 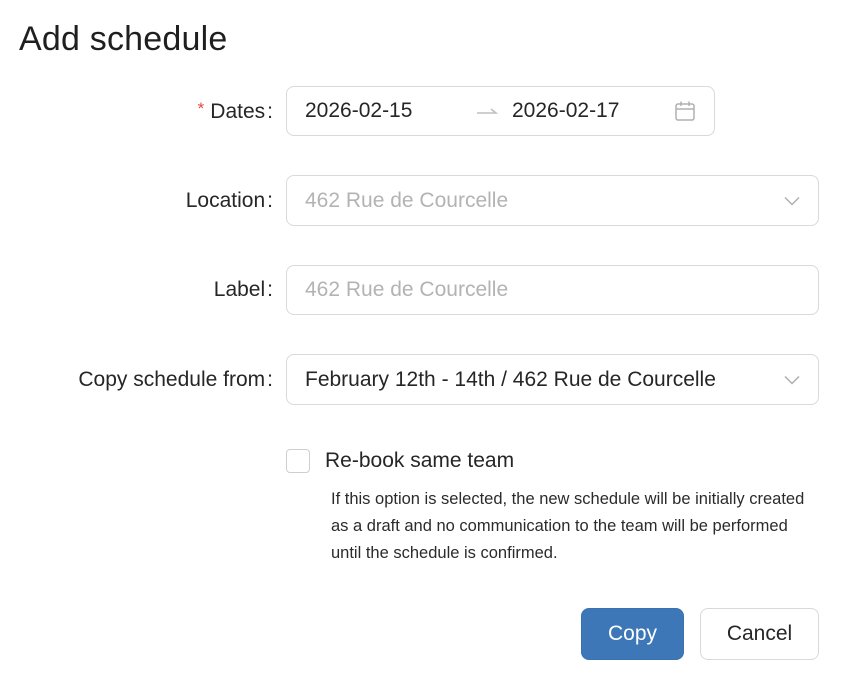 I want to click on label-placeholder: 462 Rue de Courcelle, so click(x=407, y=289).